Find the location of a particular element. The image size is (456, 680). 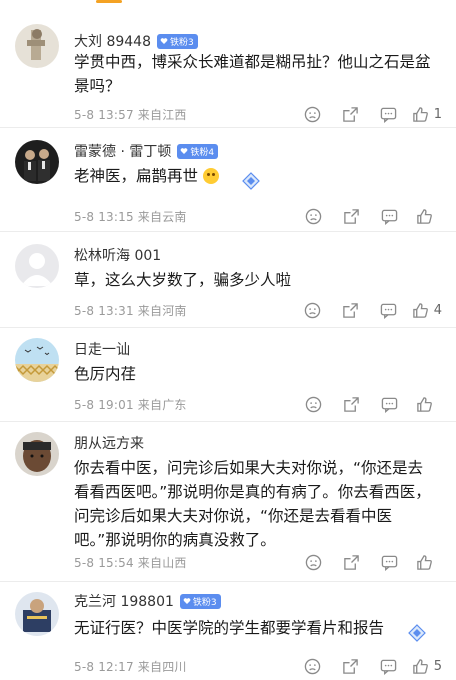

name-row: 克兰河 198801 铁粉3 is located at coordinates (147, 601).